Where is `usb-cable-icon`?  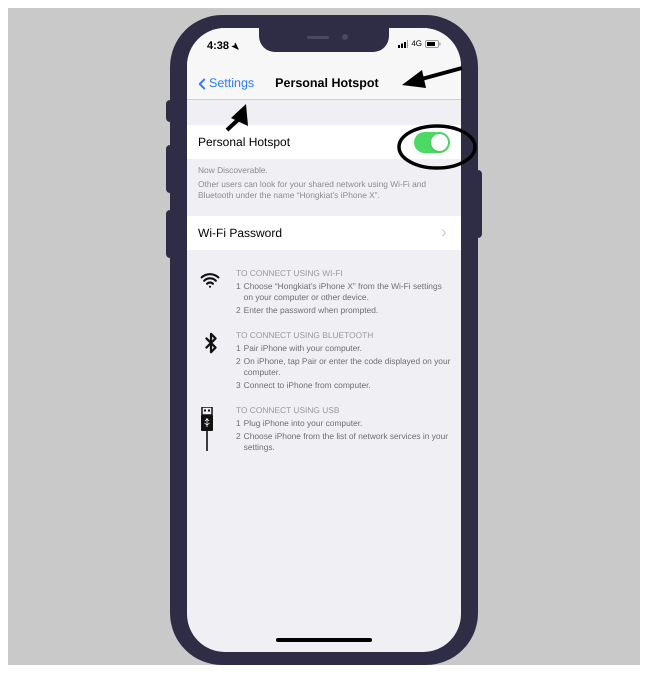 usb-cable-icon is located at coordinates (207, 429).